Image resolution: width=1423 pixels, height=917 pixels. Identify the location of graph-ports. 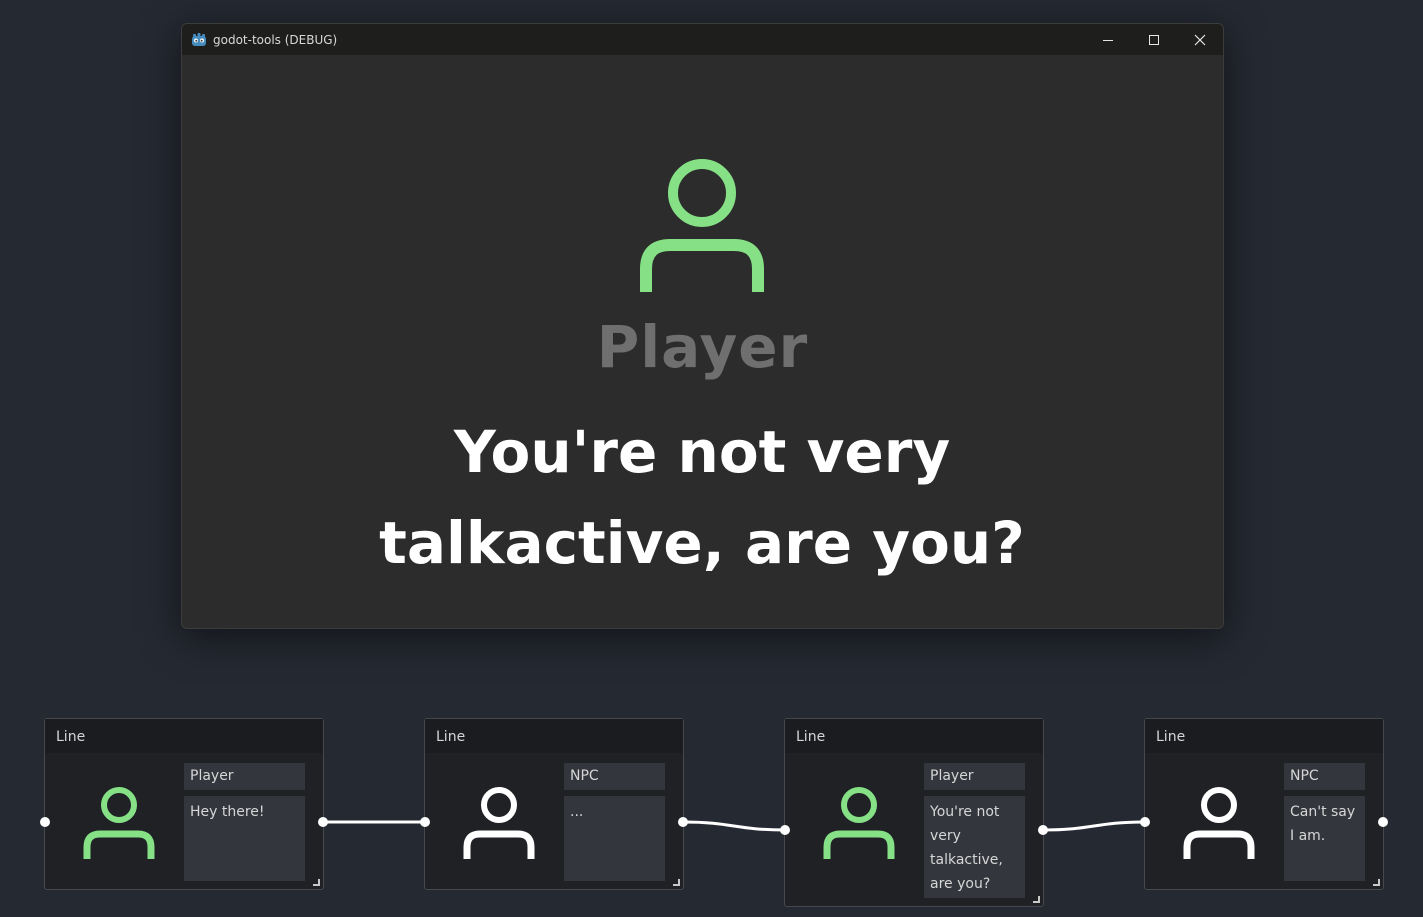
(714, 826).